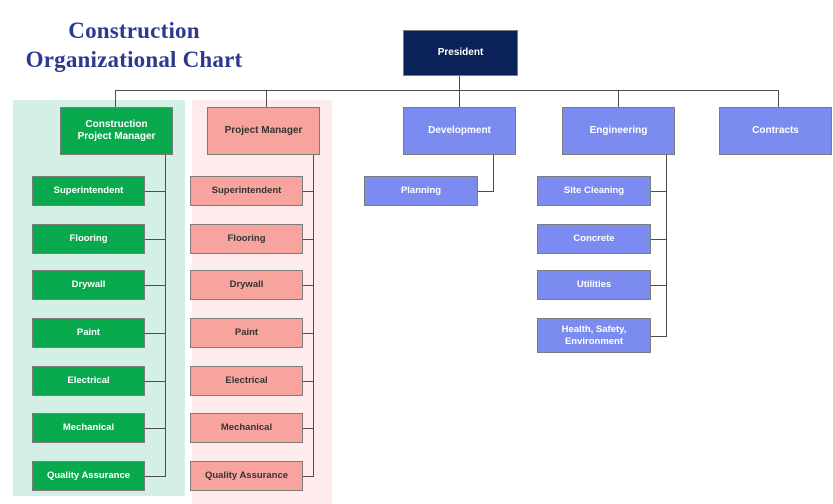 The width and height of the screenshot is (833, 504). I want to click on node-construction-drywall: Drywall, so click(88, 285).